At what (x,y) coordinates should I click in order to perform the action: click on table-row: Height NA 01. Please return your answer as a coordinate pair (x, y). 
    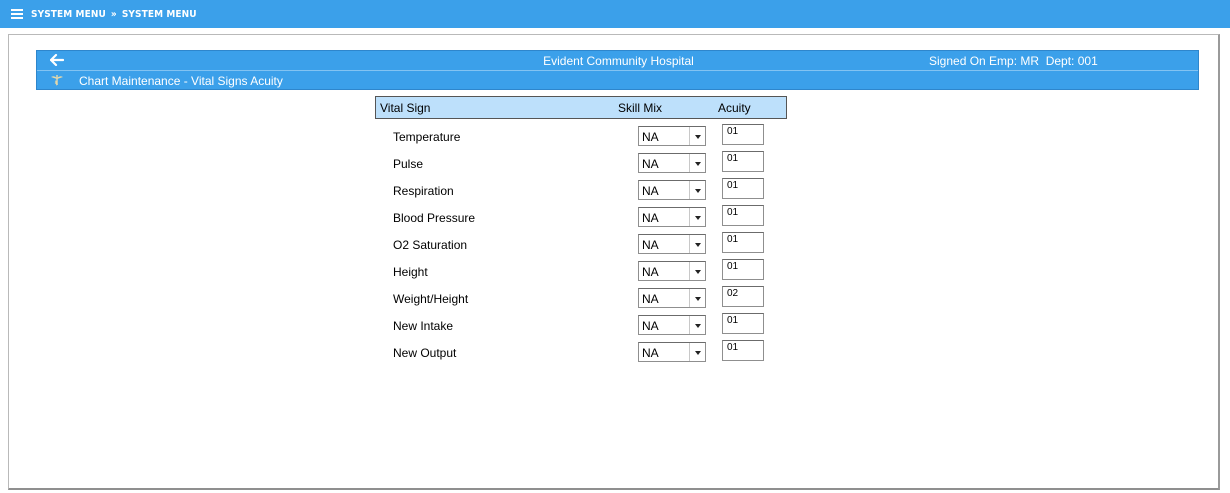
    Looking at the image, I should click on (581, 271).